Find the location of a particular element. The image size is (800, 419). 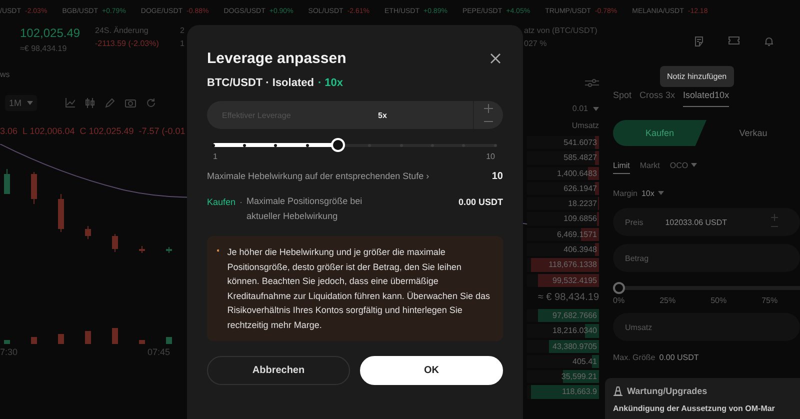

ohlc-readout: 3.06 L 102,006.04 C 102,025.49 -7.57 (-0.01 is located at coordinates (93, 132).